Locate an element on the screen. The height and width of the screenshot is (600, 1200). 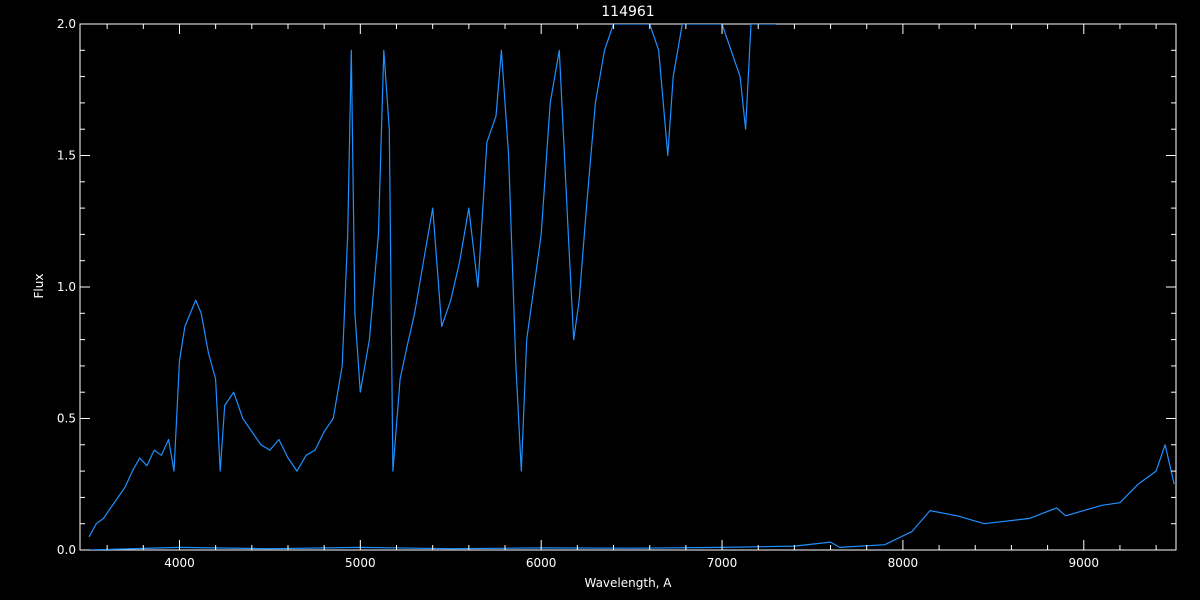
x-tick-label: 4000 is located at coordinates (179, 563).